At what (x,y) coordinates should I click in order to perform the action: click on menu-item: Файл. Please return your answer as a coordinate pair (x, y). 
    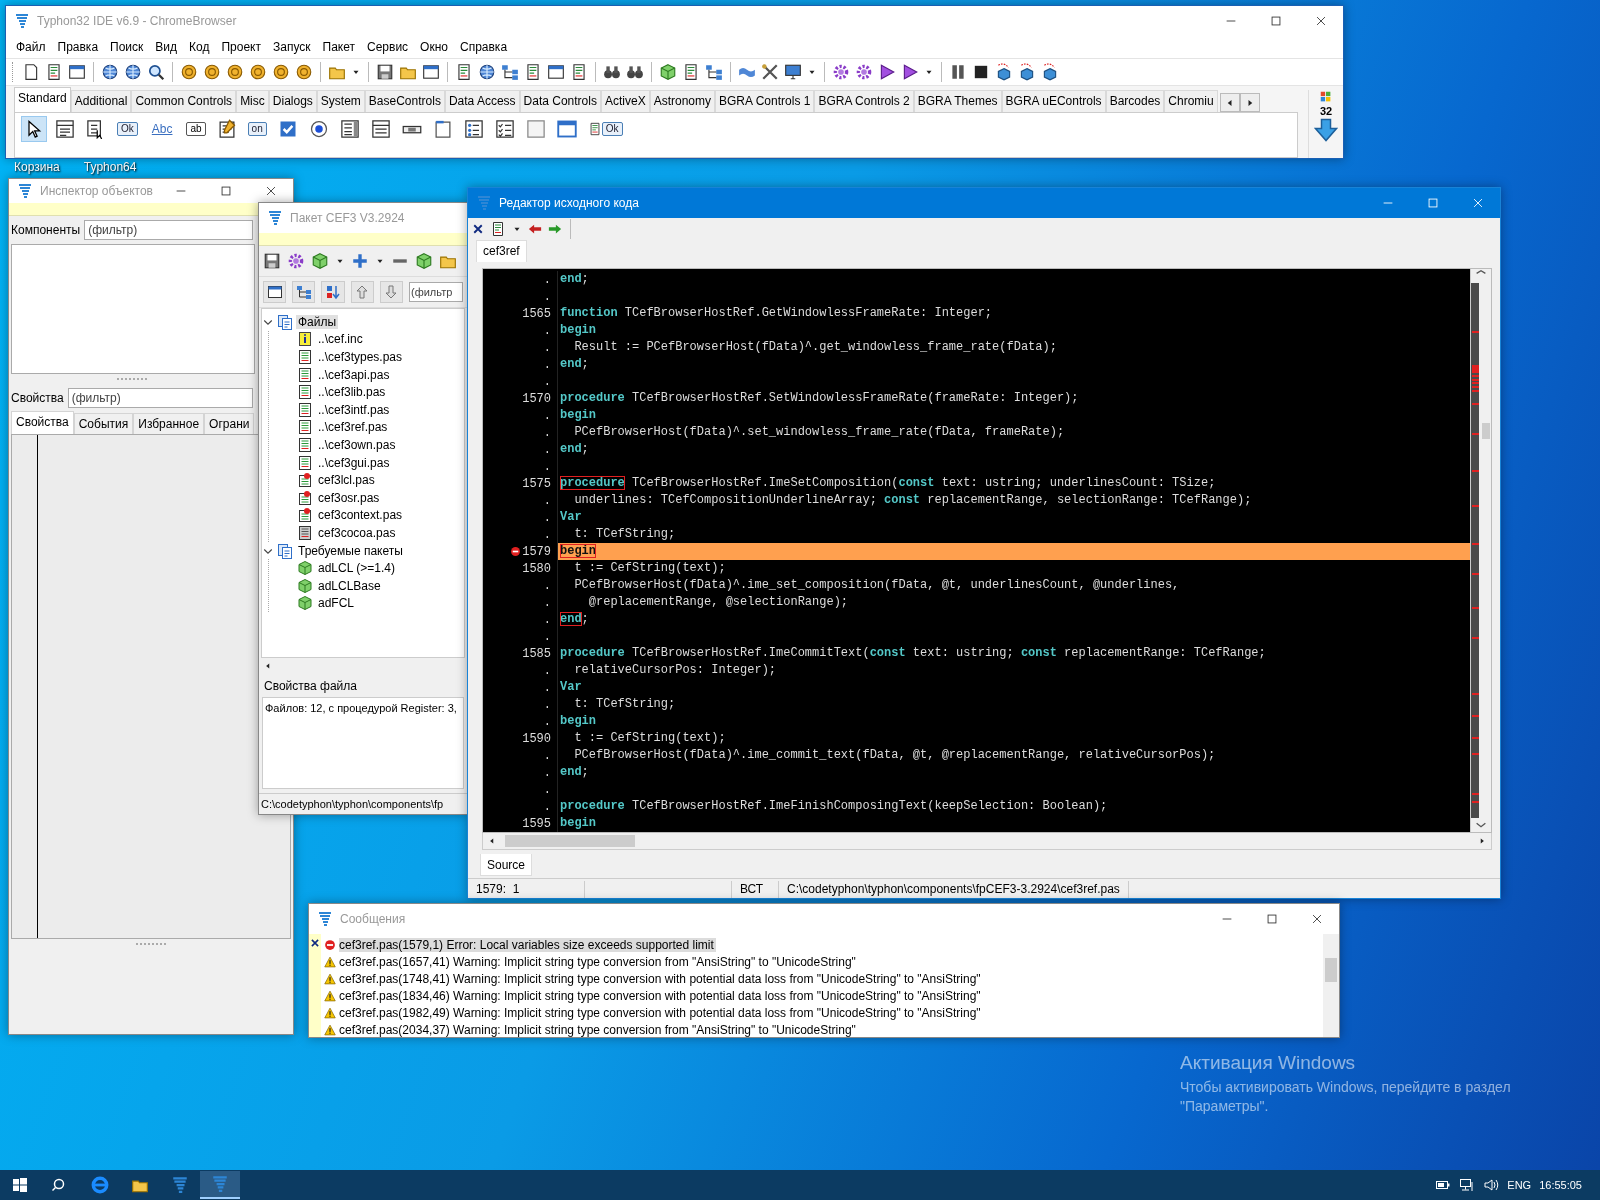
    Looking at the image, I should click on (31, 47).